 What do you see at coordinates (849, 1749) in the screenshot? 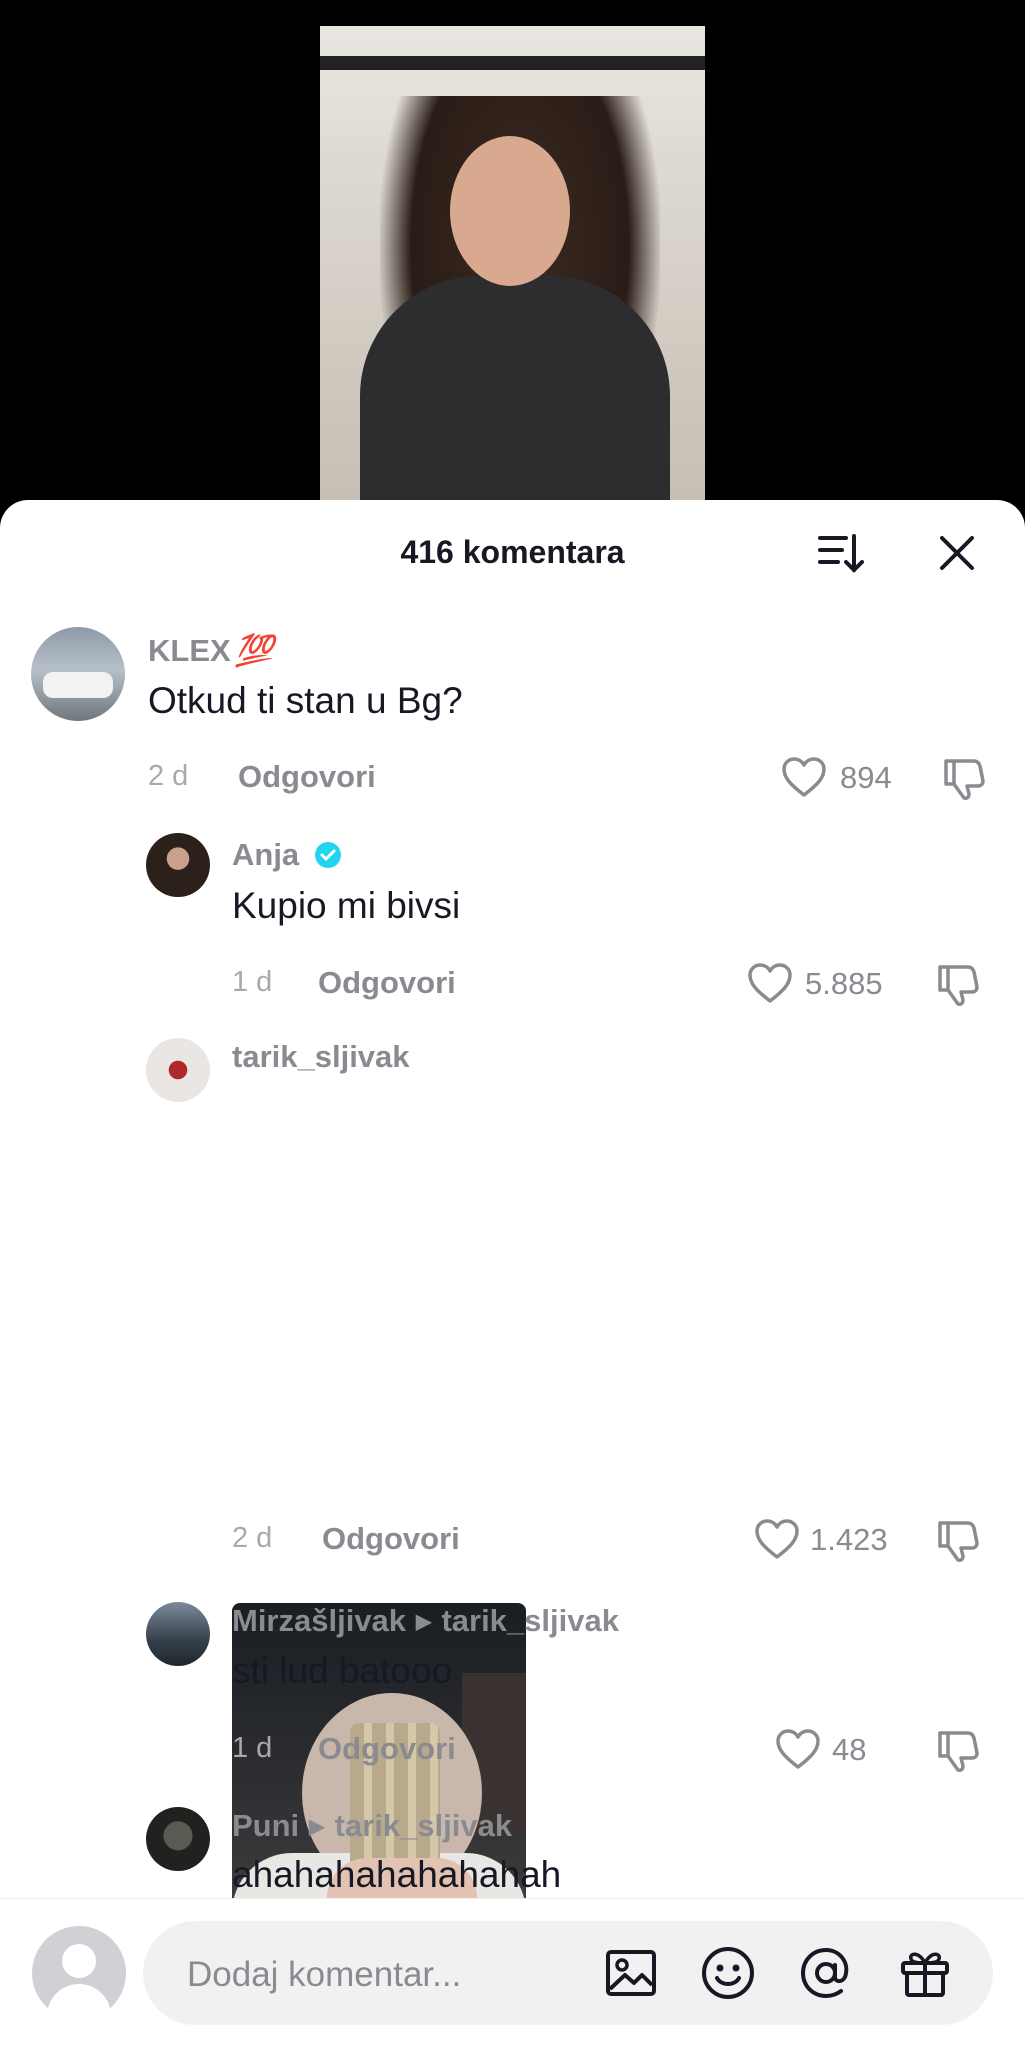
I see `like-count: 48` at bounding box center [849, 1749].